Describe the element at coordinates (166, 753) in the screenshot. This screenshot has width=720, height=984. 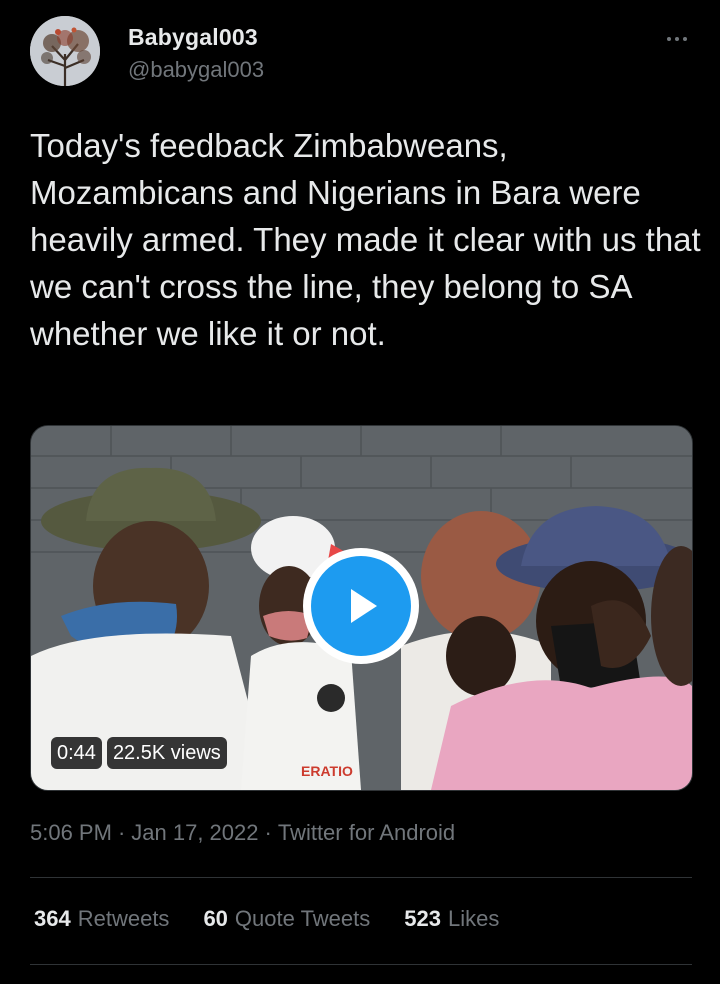
I see `video-views: 22.5K views` at that location.